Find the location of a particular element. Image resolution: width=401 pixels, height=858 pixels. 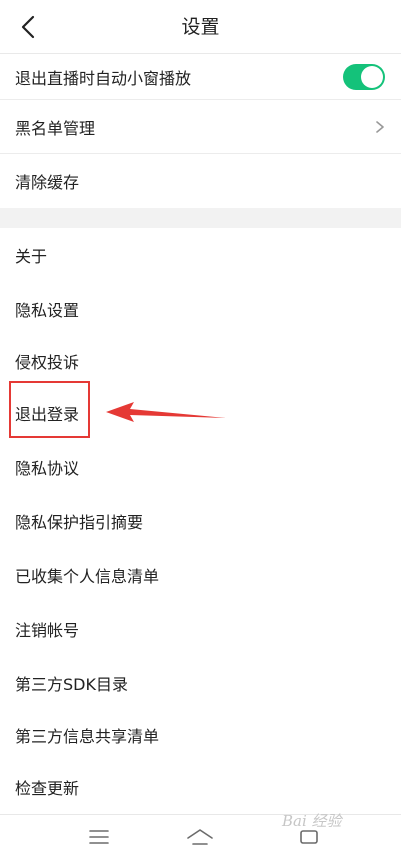

system-nav-bar is located at coordinates (200, 836).